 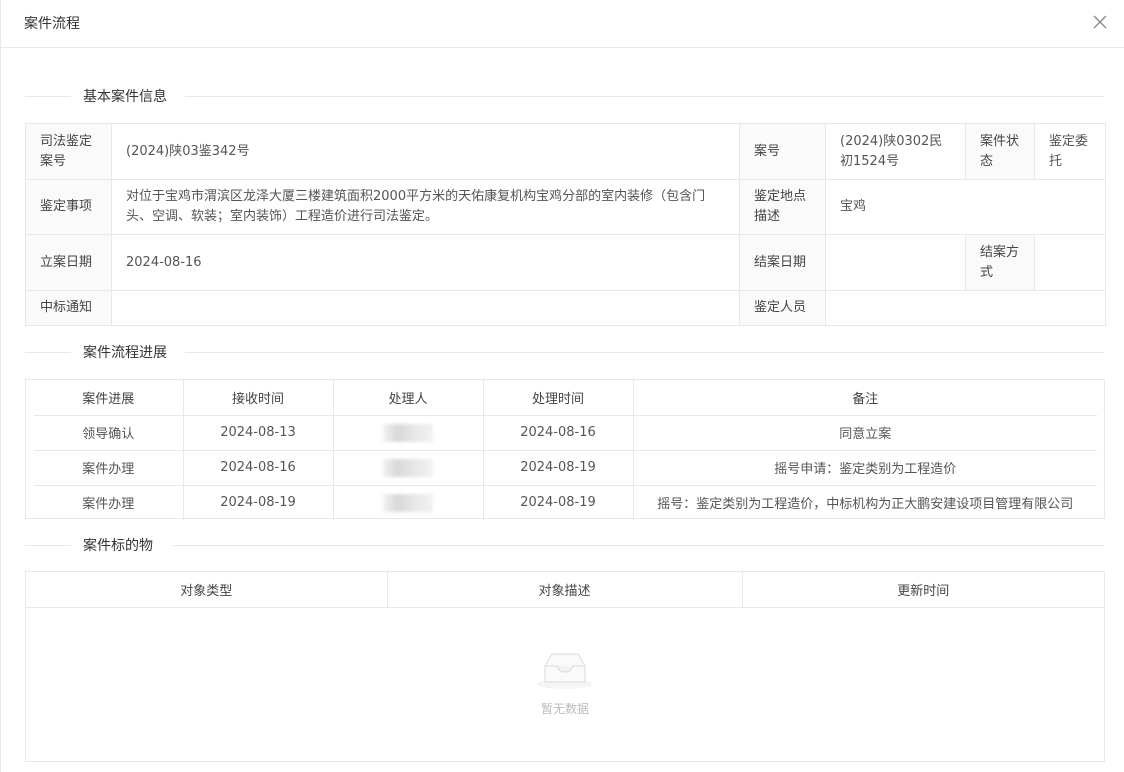 What do you see at coordinates (965, 308) in the screenshot?
I see `appraiser-value` at bounding box center [965, 308].